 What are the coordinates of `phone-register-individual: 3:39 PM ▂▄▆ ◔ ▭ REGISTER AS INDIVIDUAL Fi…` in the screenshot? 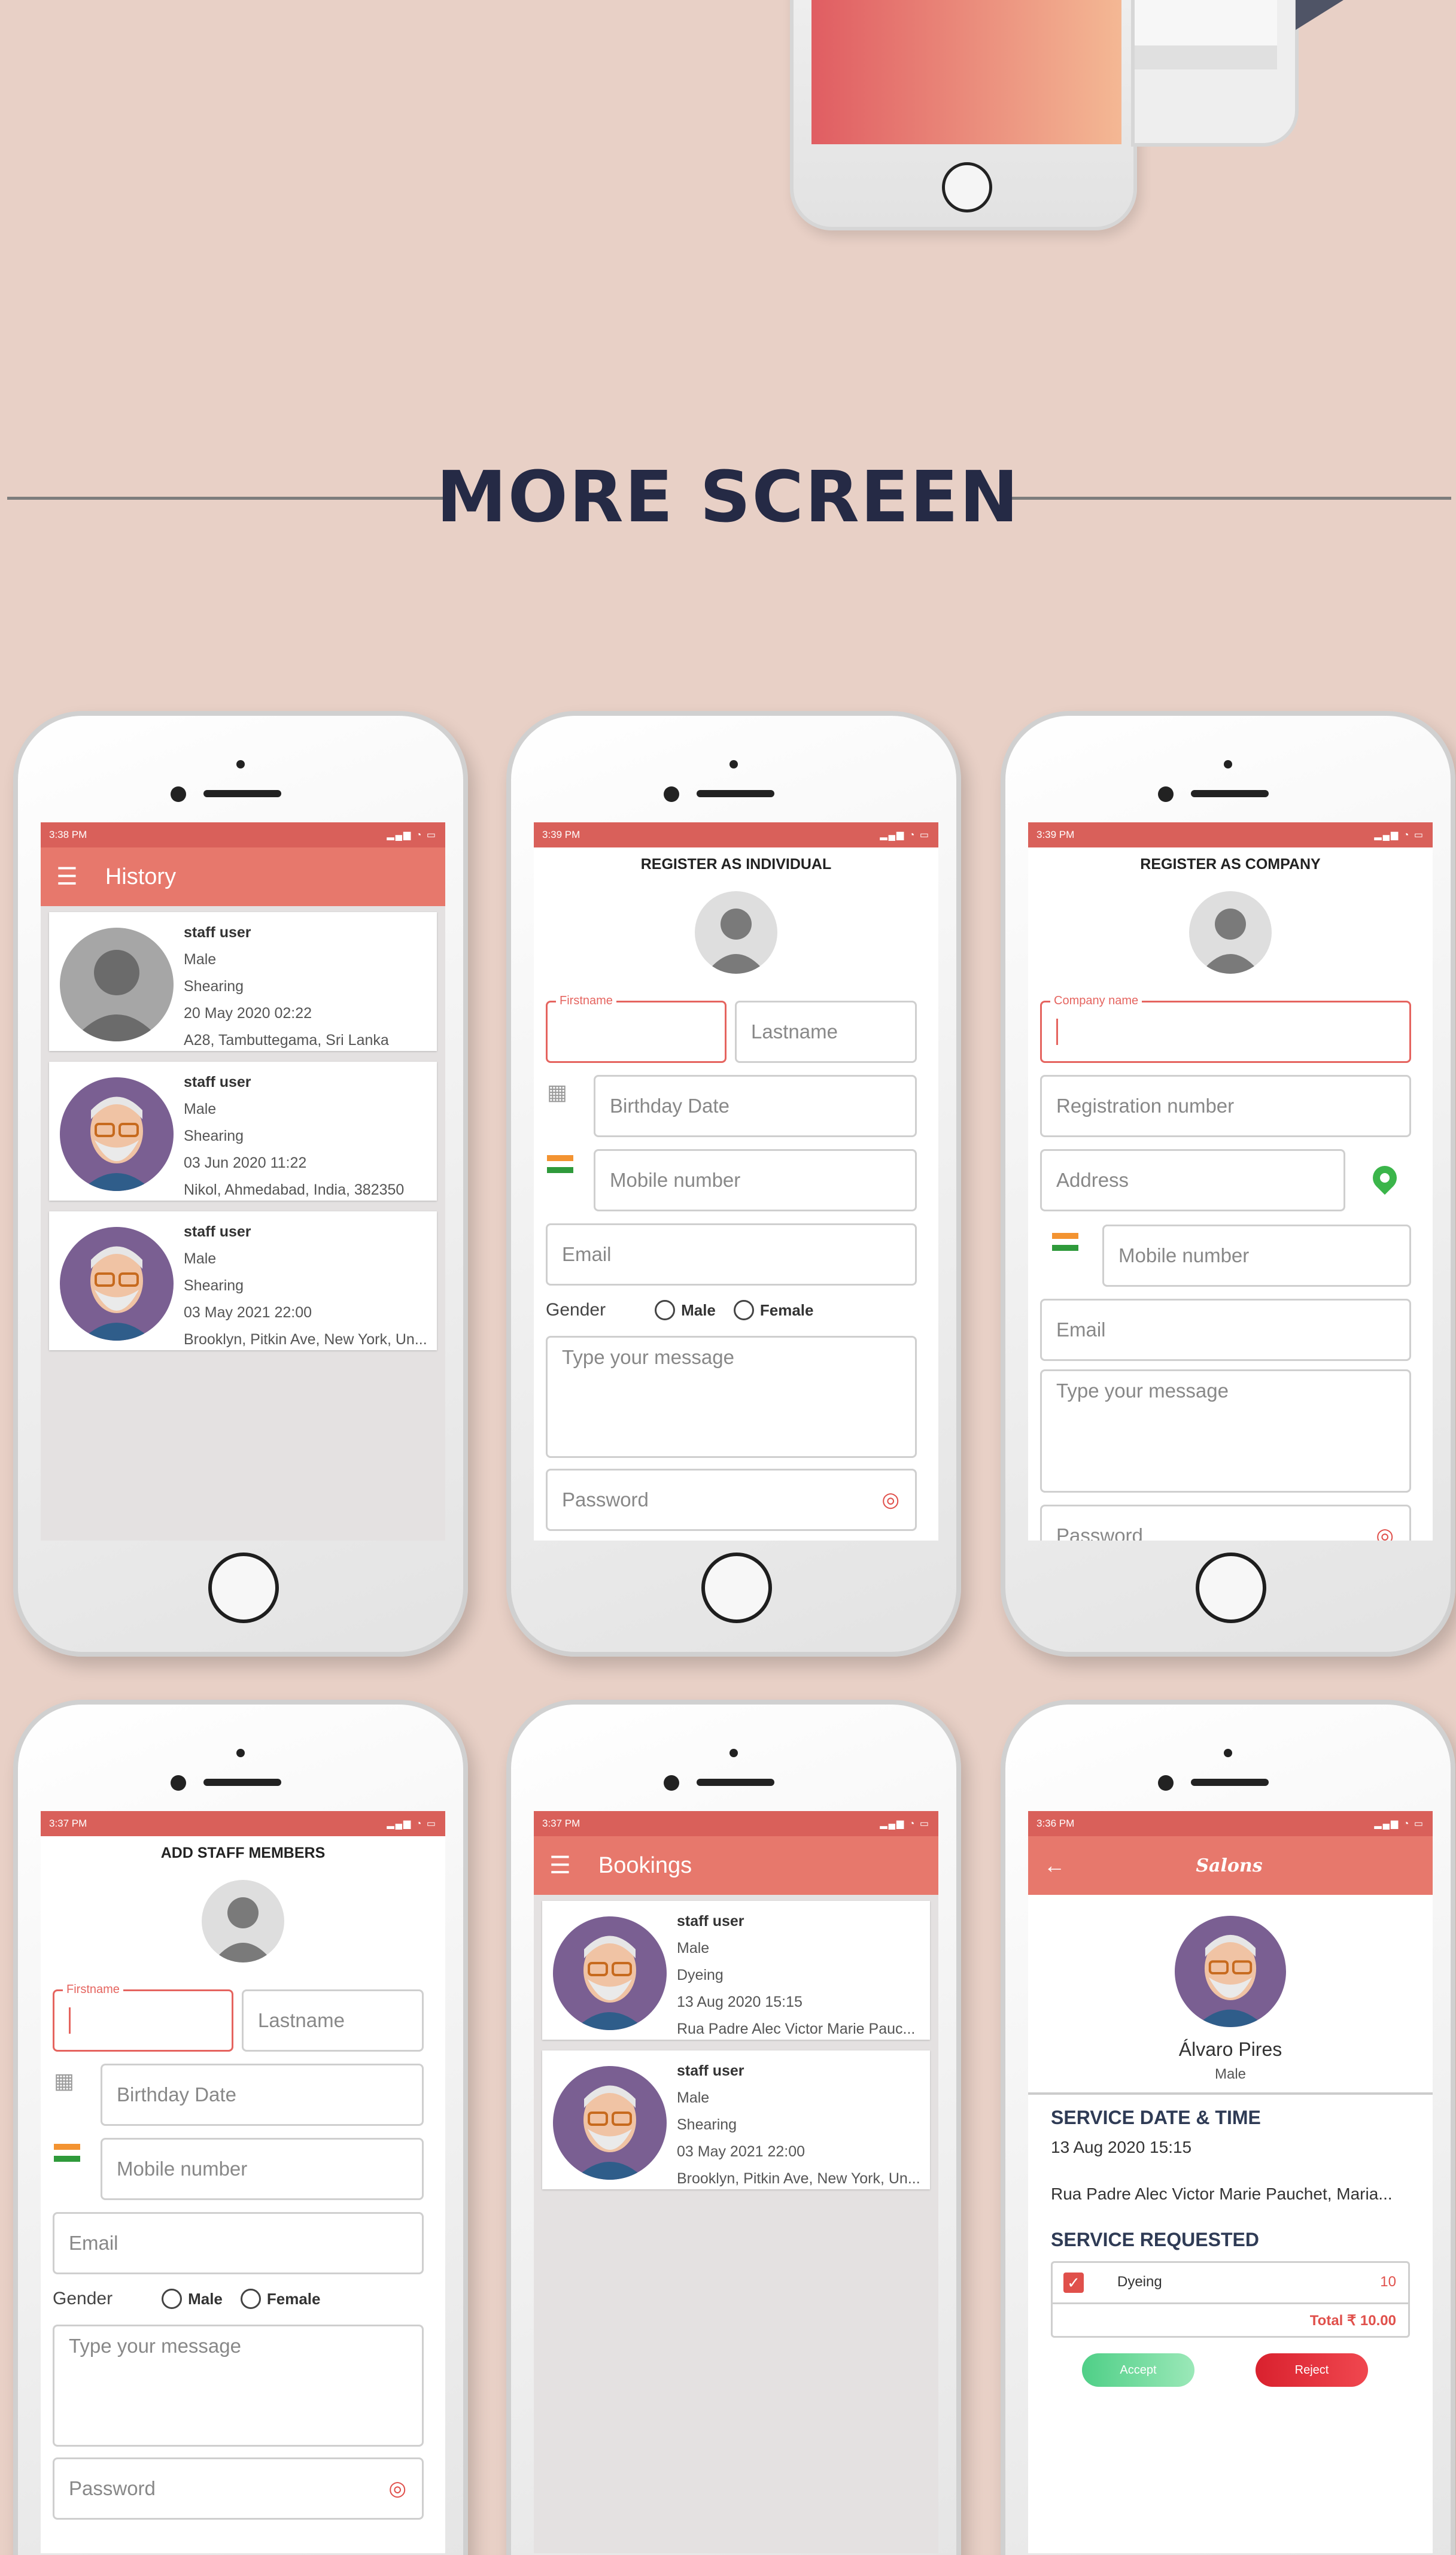 It's located at (733, 1184).